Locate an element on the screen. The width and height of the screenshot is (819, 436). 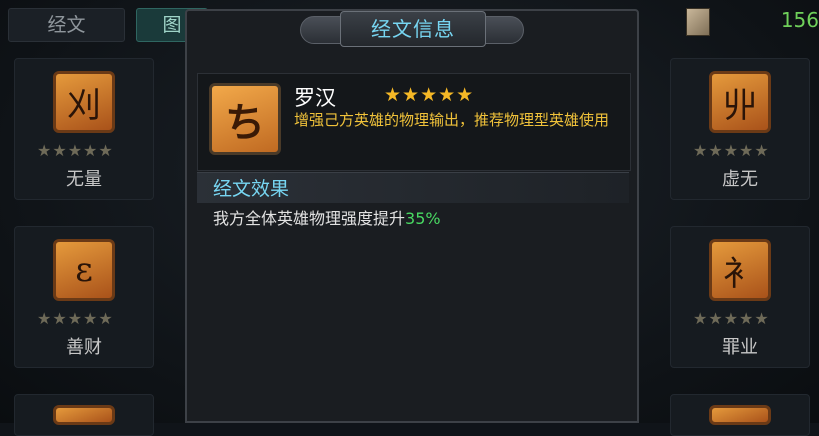
effect-title: 经文效果 is located at coordinates (251, 189).